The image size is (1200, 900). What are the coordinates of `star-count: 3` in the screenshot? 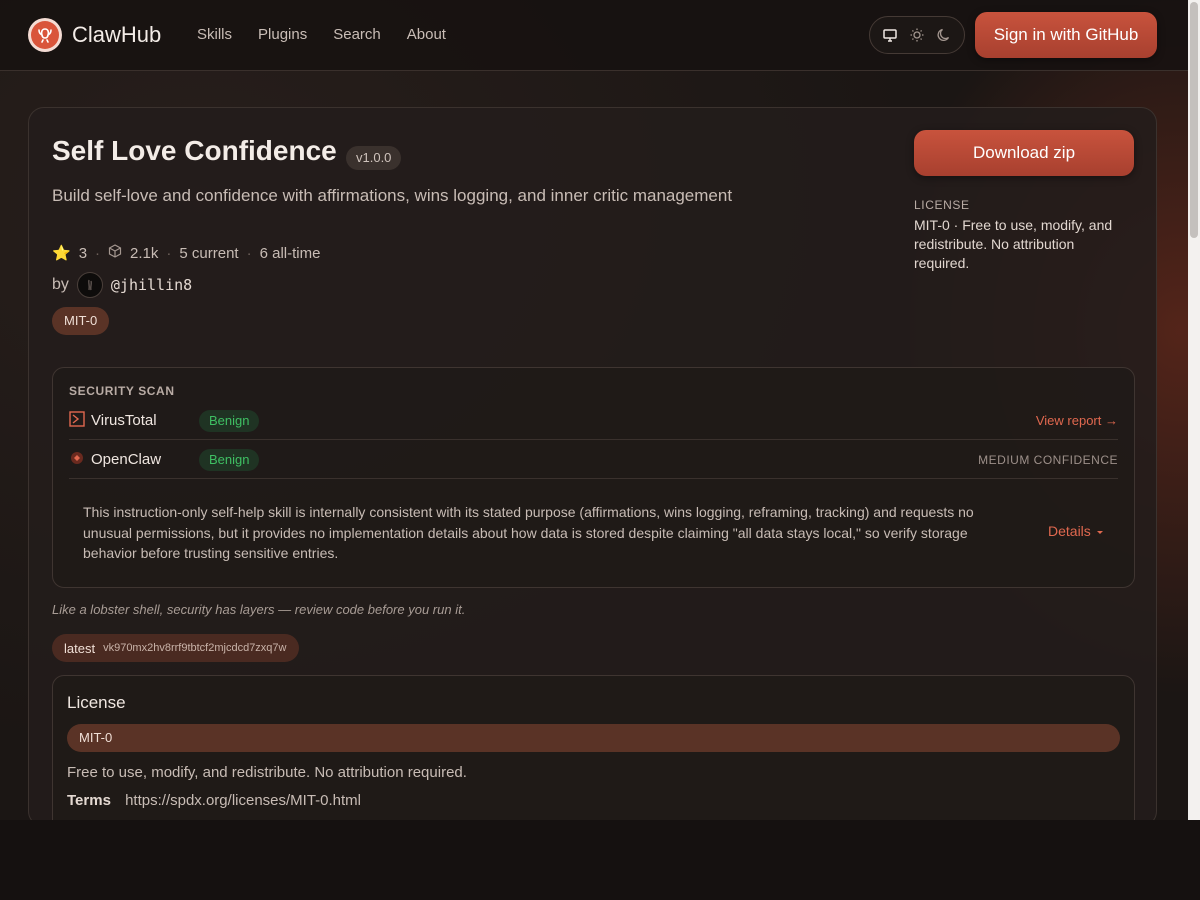 It's located at (83, 253).